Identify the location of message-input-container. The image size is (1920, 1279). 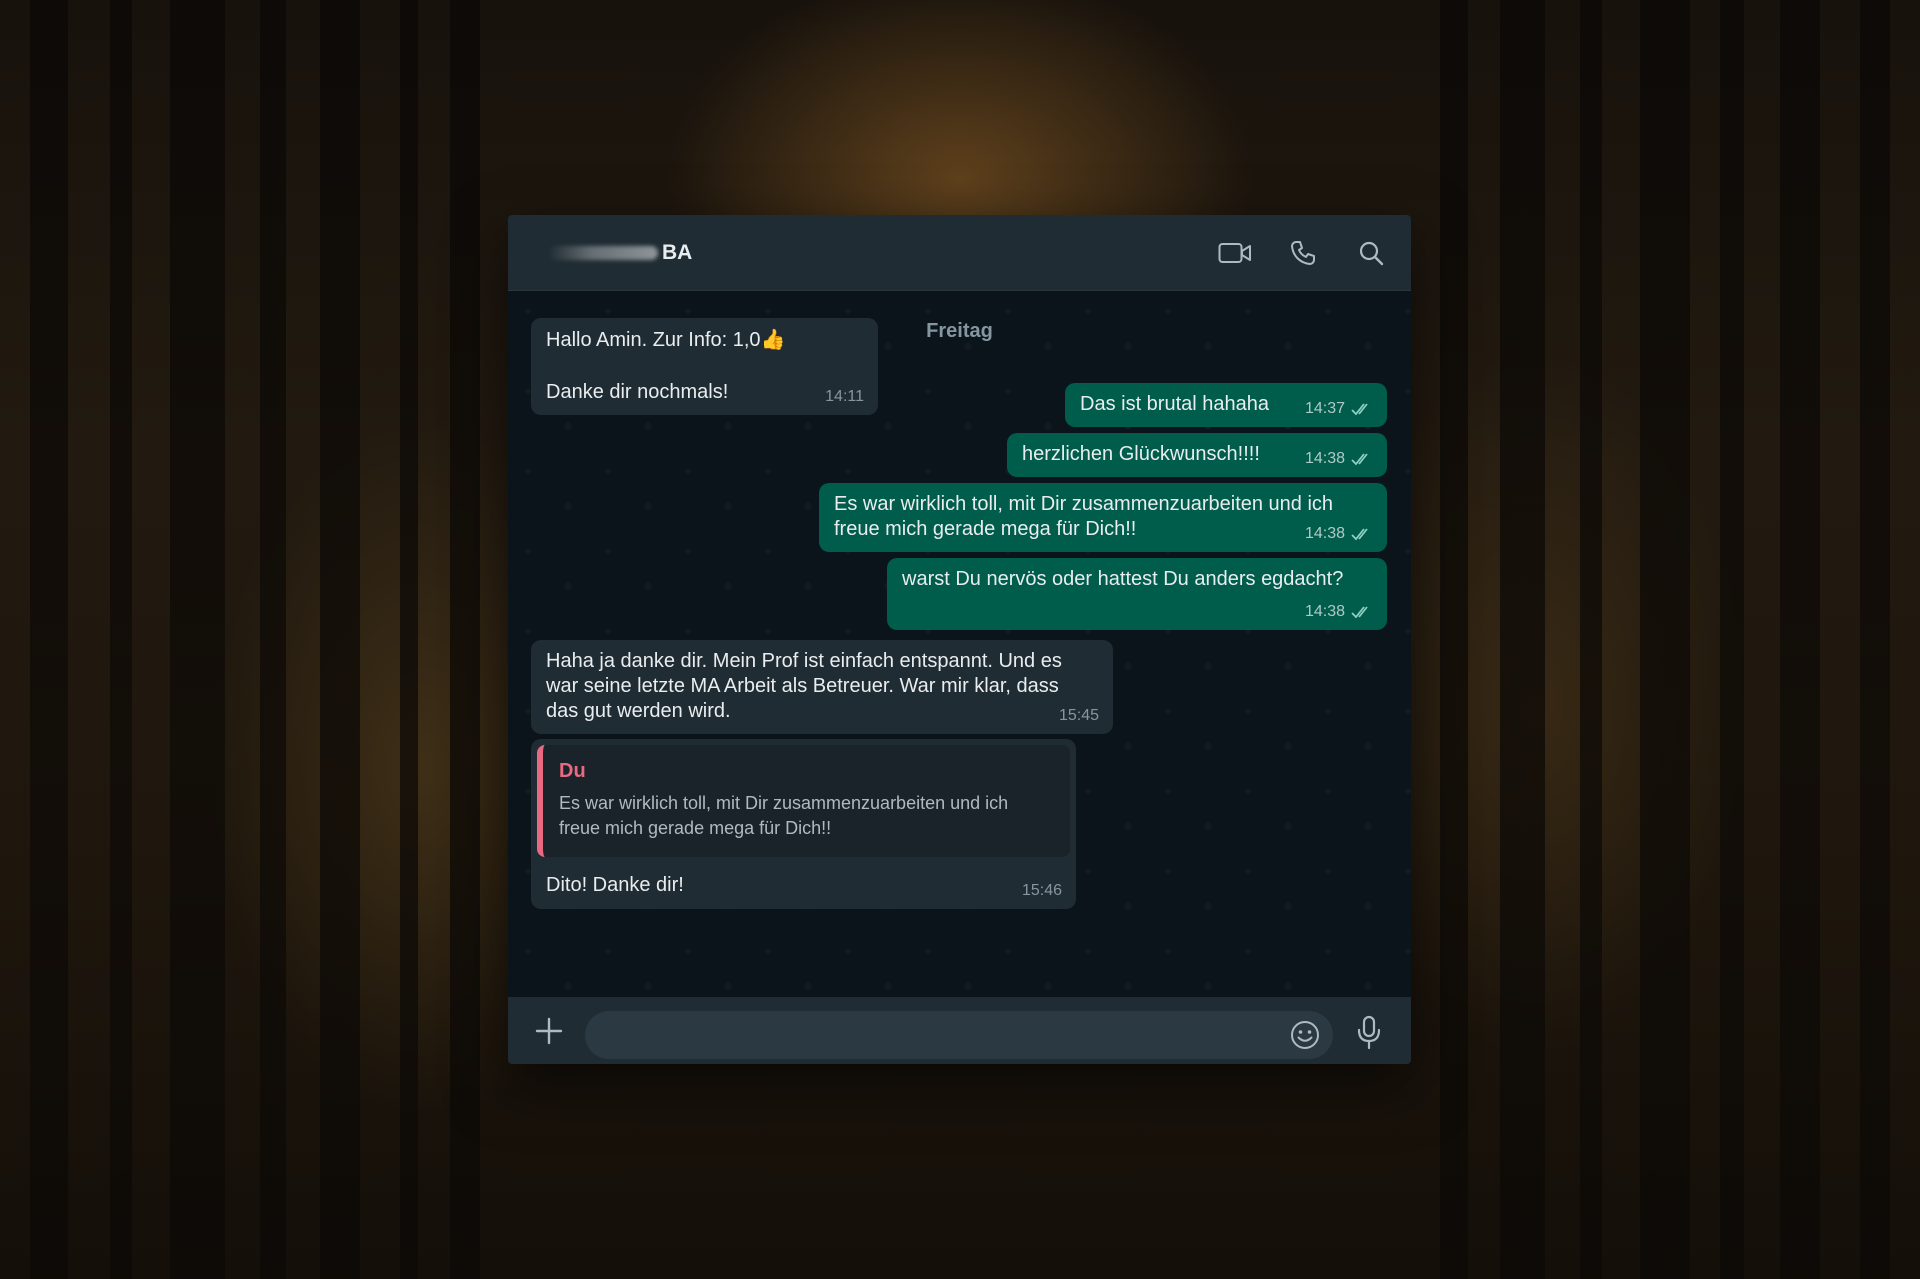
(959, 1036).